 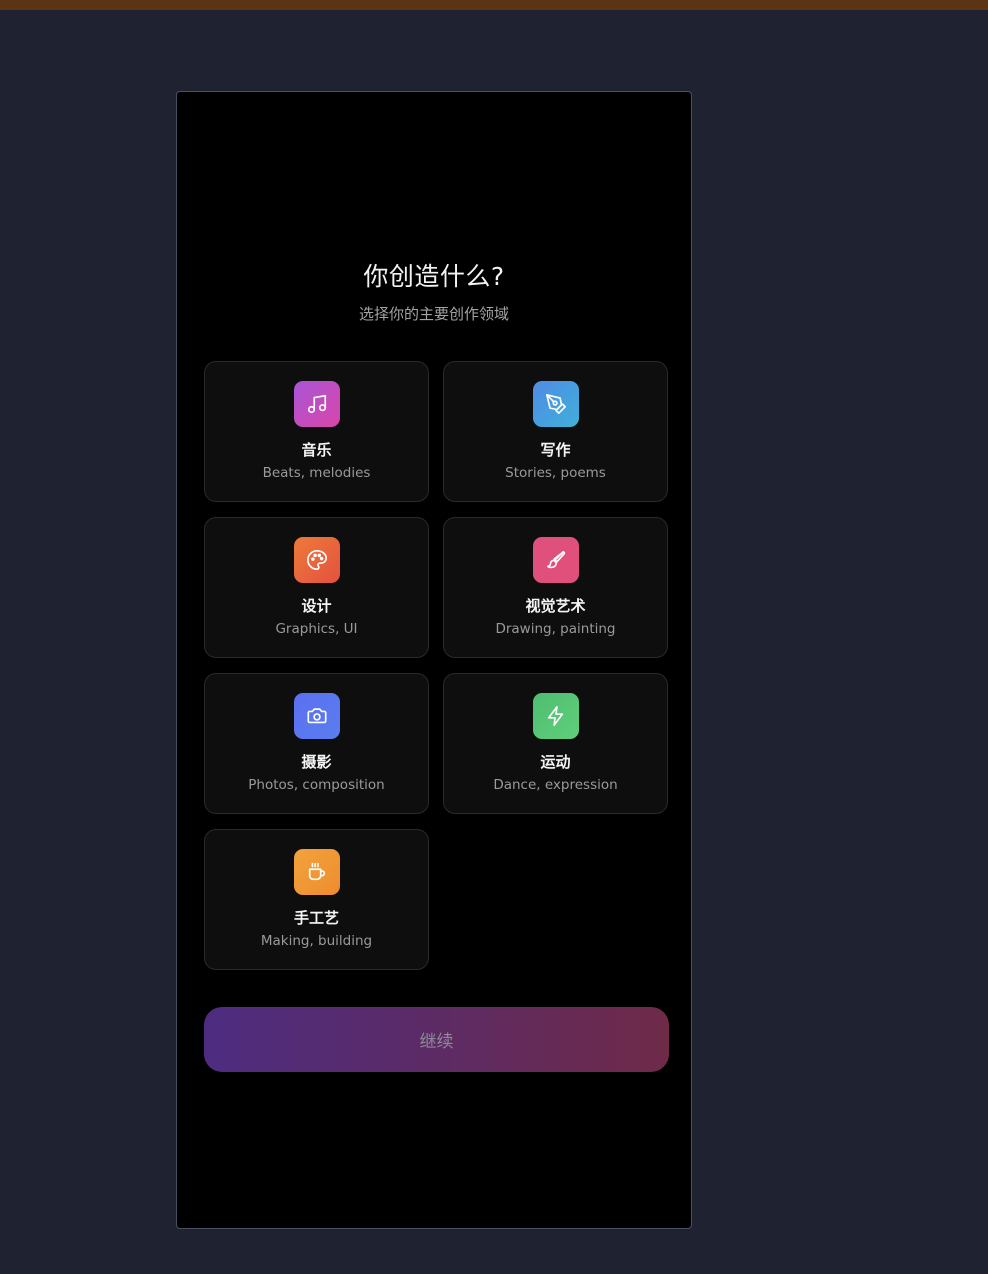 I want to click on category-label: 视觉艺术, so click(x=555, y=606).